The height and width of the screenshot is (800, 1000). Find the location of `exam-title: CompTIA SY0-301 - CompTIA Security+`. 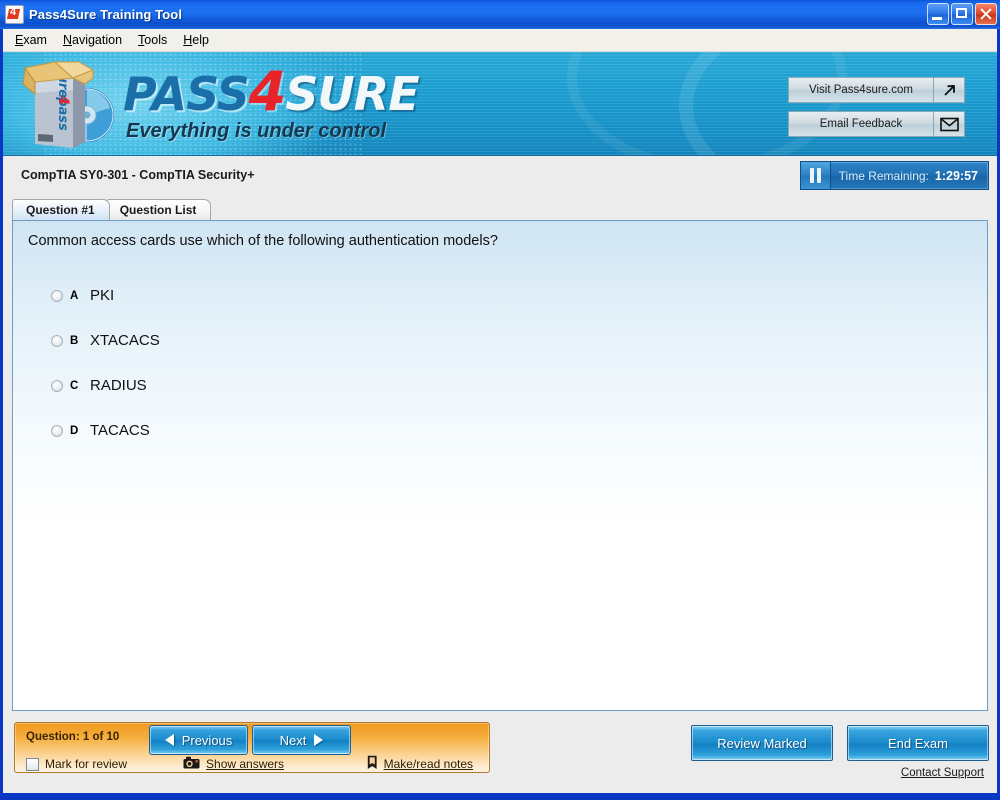

exam-title: CompTIA SY0-301 - CompTIA Security+ is located at coordinates (138, 175).